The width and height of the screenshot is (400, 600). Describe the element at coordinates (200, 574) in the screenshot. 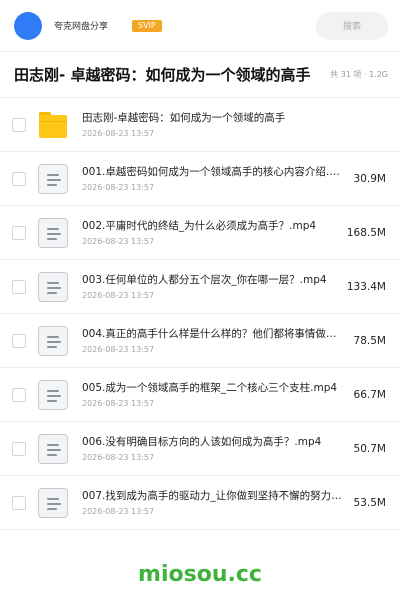

I see `watermark-text: miosou.cc` at that location.